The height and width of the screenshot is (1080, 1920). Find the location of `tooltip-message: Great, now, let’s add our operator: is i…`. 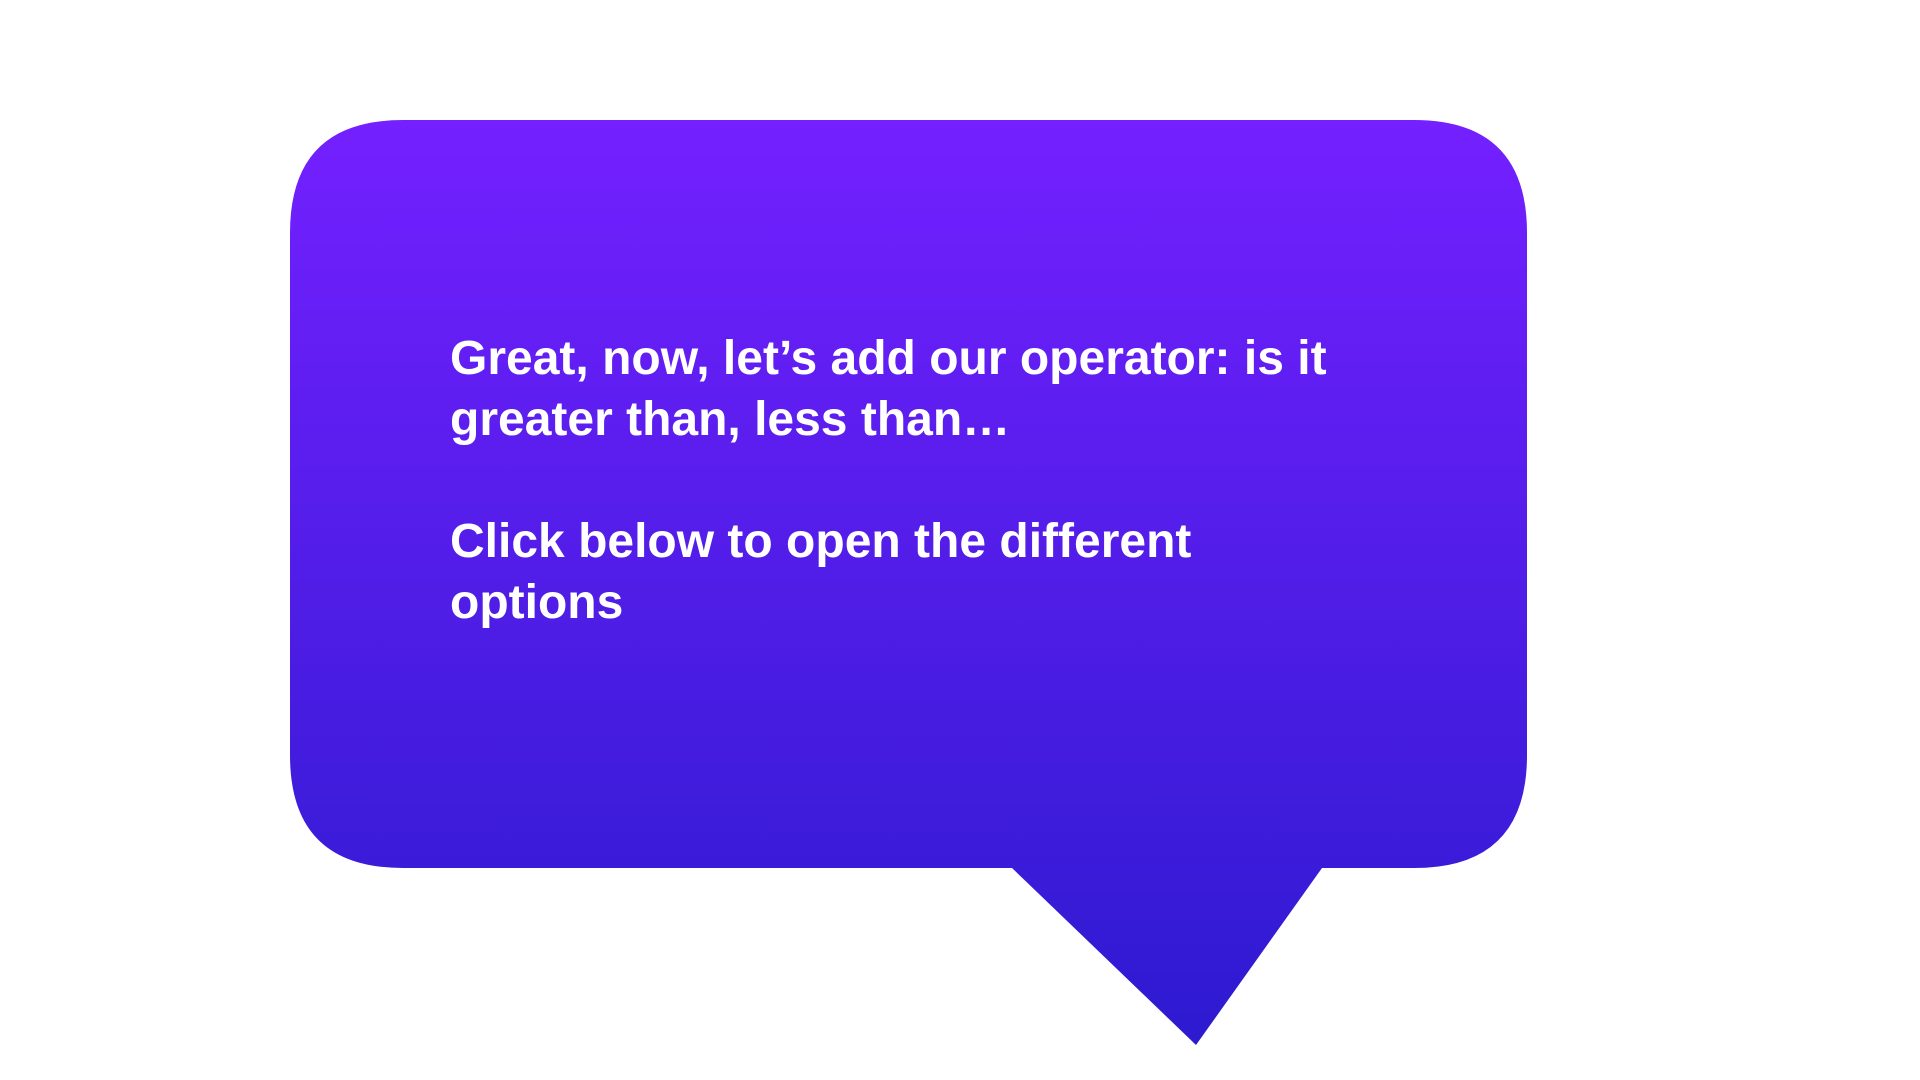

tooltip-message: Great, now, let’s add our operator: is i… is located at coordinates (950, 480).